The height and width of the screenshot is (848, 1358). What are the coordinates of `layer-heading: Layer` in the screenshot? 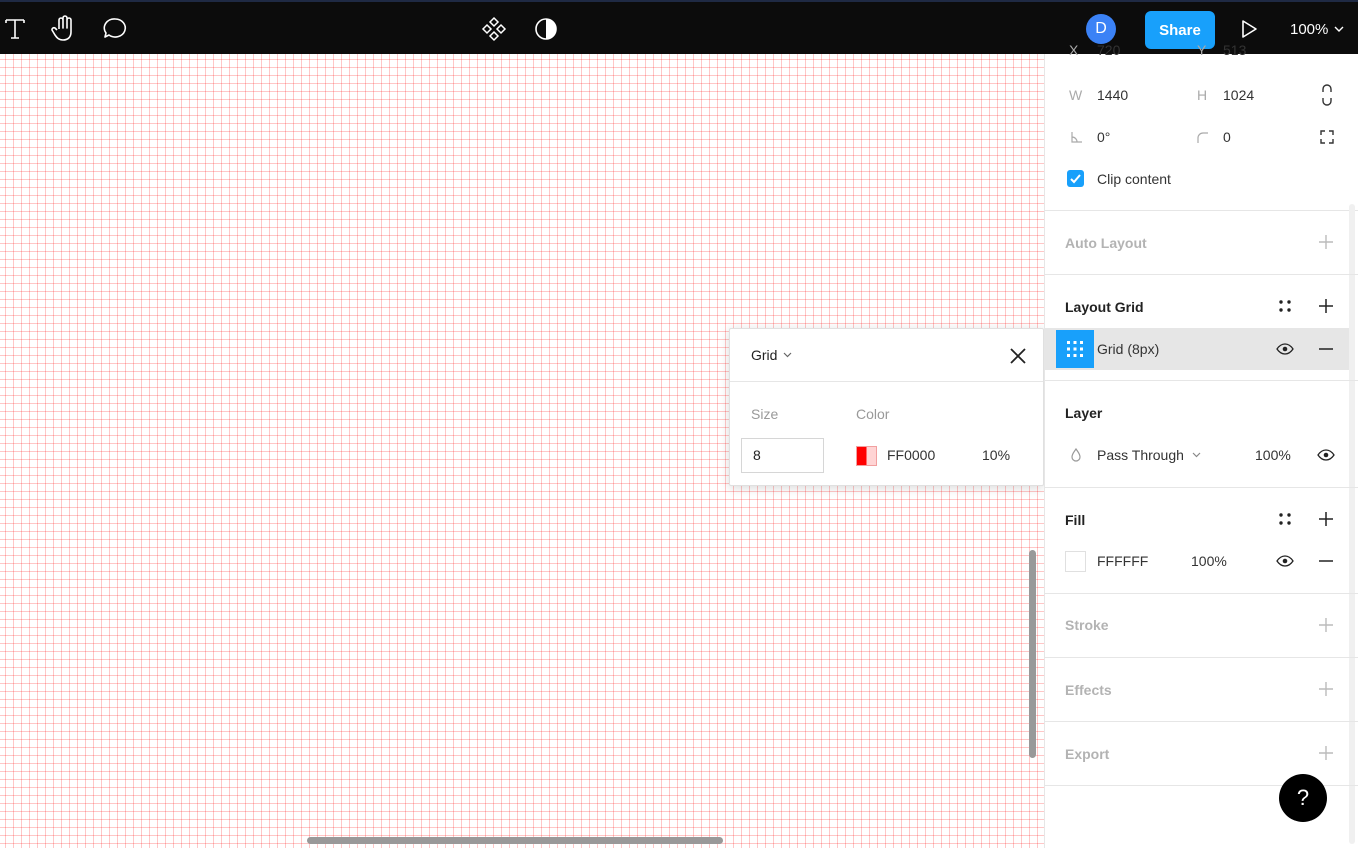 It's located at (1084, 413).